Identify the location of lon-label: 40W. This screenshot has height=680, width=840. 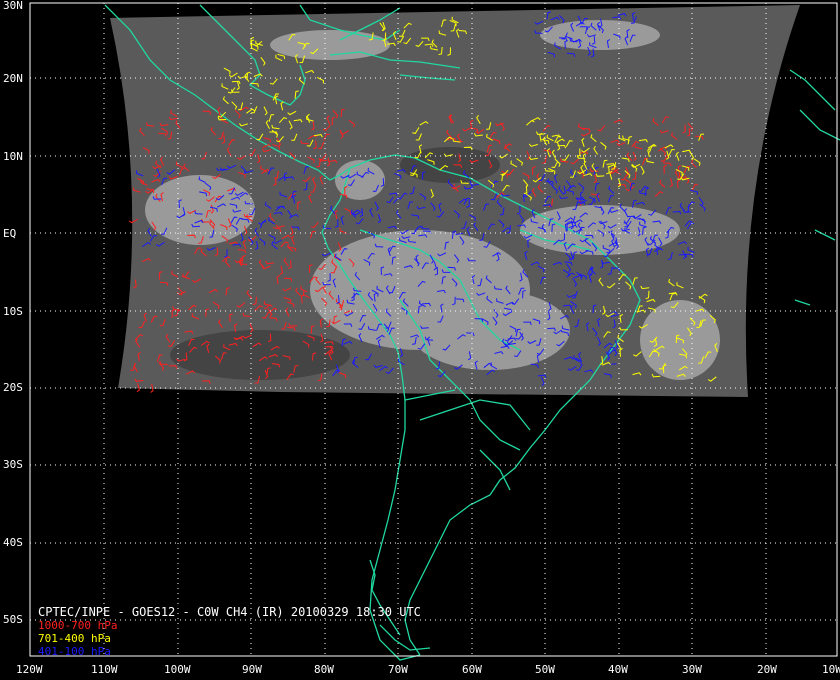
(618, 669).